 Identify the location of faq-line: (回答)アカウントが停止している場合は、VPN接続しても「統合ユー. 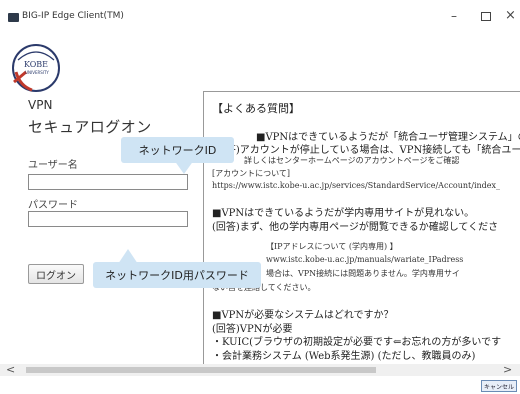
(366, 150).